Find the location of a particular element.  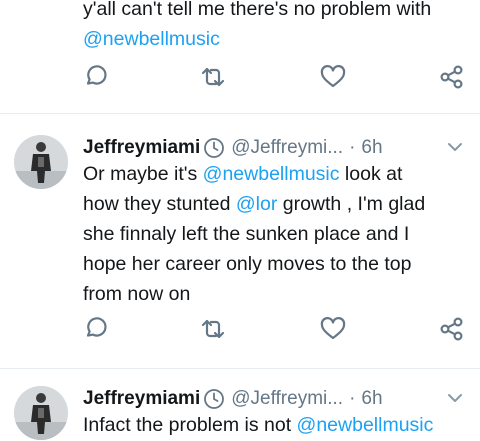

tweet-text-line: how they stunted @lor growth , I'm glad is located at coordinates (279, 204).